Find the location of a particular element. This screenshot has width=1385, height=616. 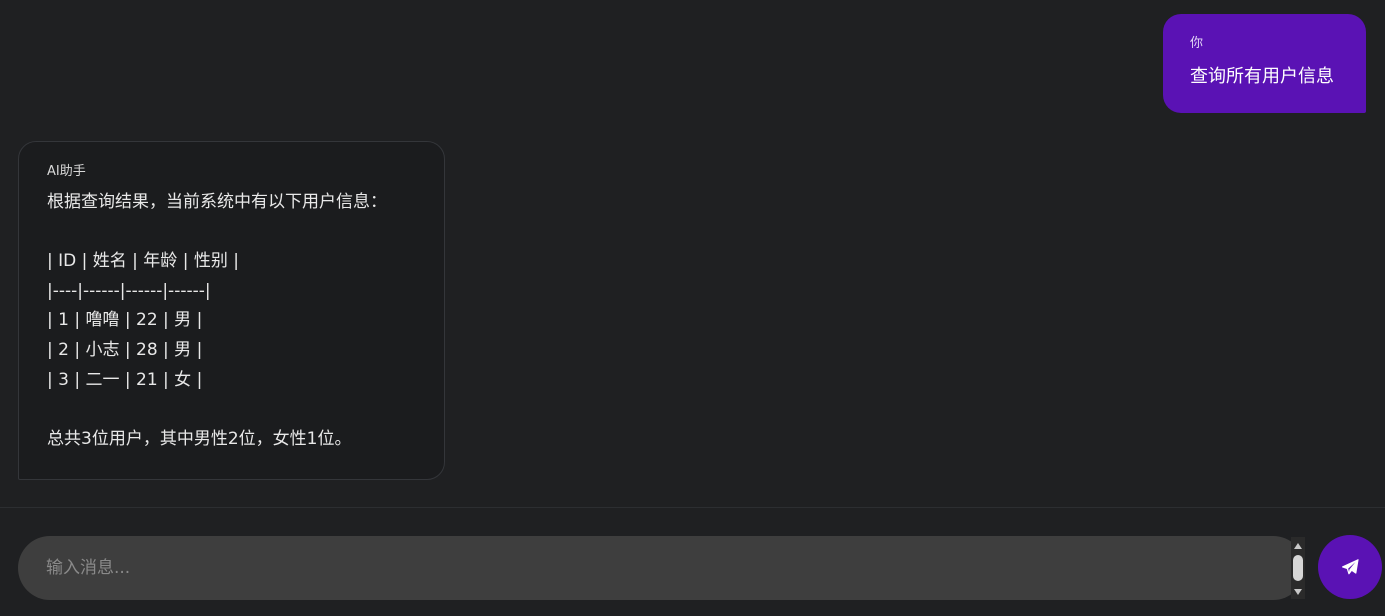

message-sender-label: 你 is located at coordinates (1197, 43).